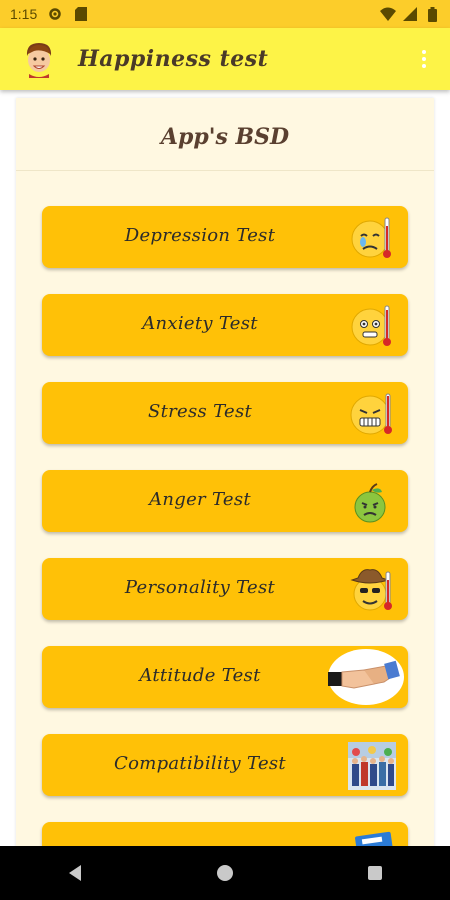 The width and height of the screenshot is (450, 900). What do you see at coordinates (372, 414) in the screenshot?
I see `stressed-thermometer-emoji-icon` at bounding box center [372, 414].